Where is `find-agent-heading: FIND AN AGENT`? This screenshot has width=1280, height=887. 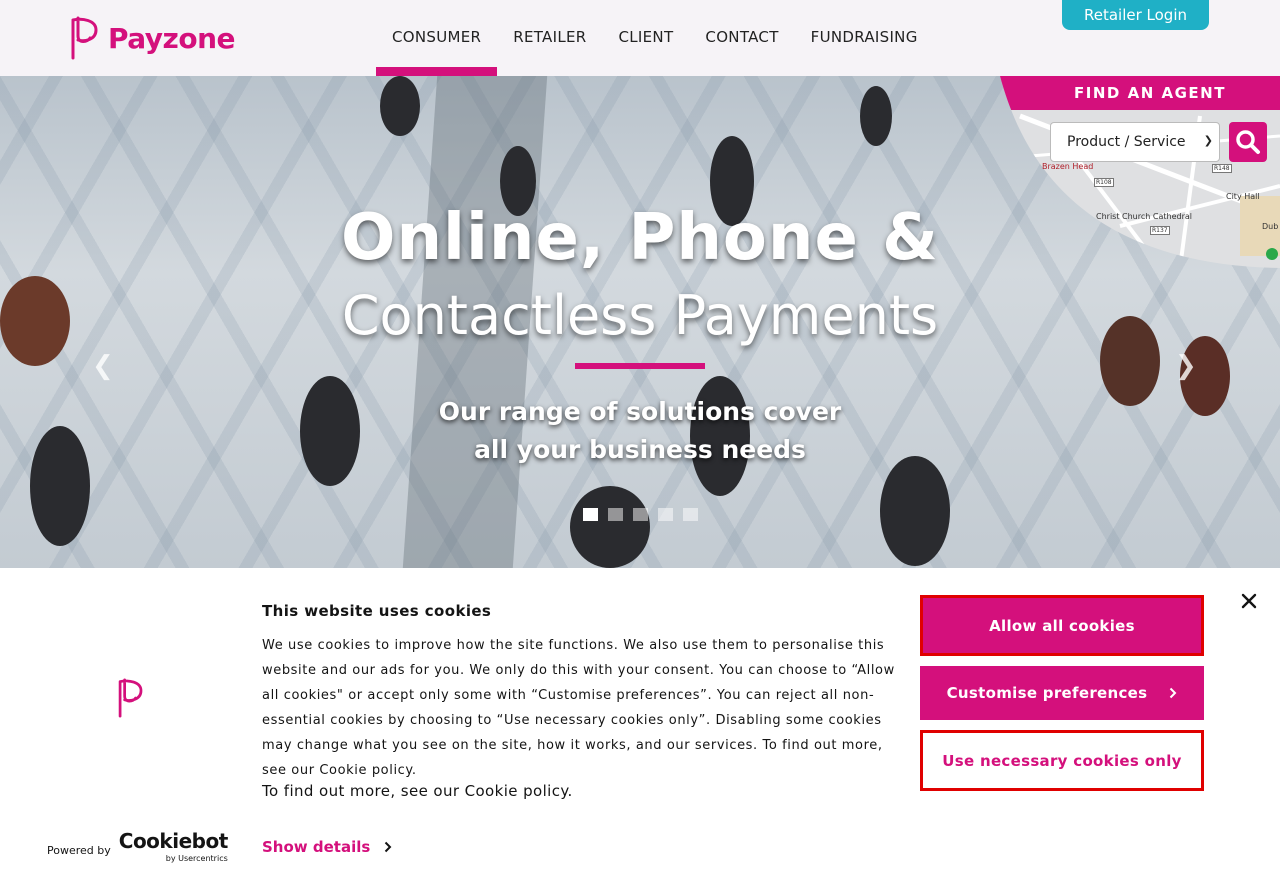 find-agent-heading: FIND AN AGENT is located at coordinates (1150, 93).